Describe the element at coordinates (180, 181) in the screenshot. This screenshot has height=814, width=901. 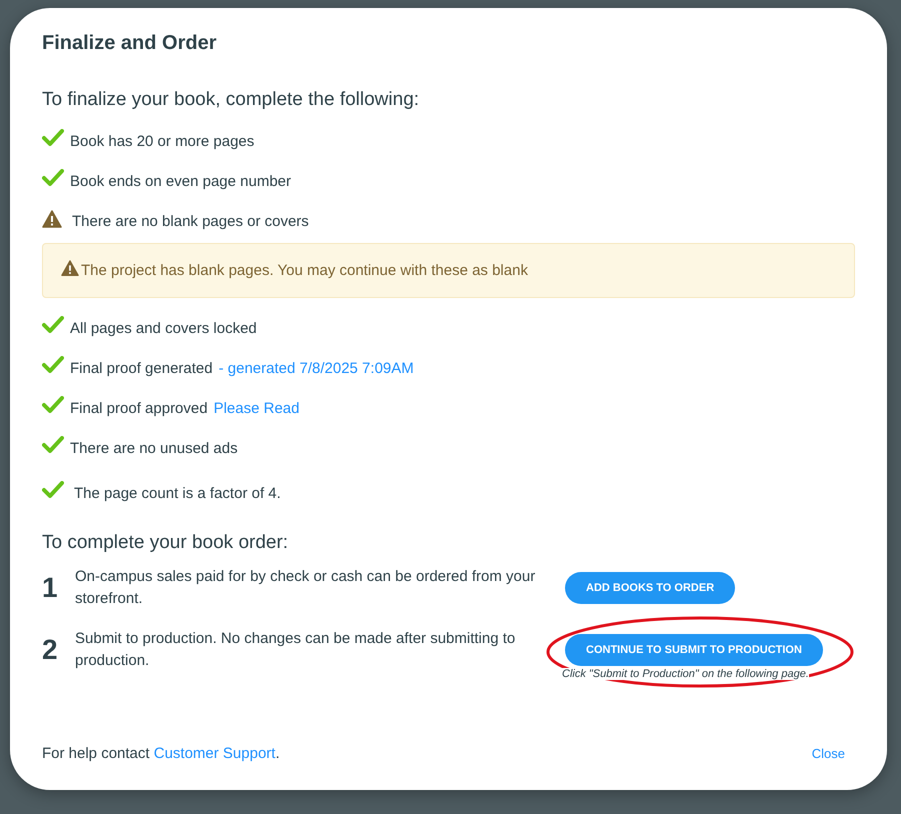
I see `checklist-text: Book ends on even page number` at that location.